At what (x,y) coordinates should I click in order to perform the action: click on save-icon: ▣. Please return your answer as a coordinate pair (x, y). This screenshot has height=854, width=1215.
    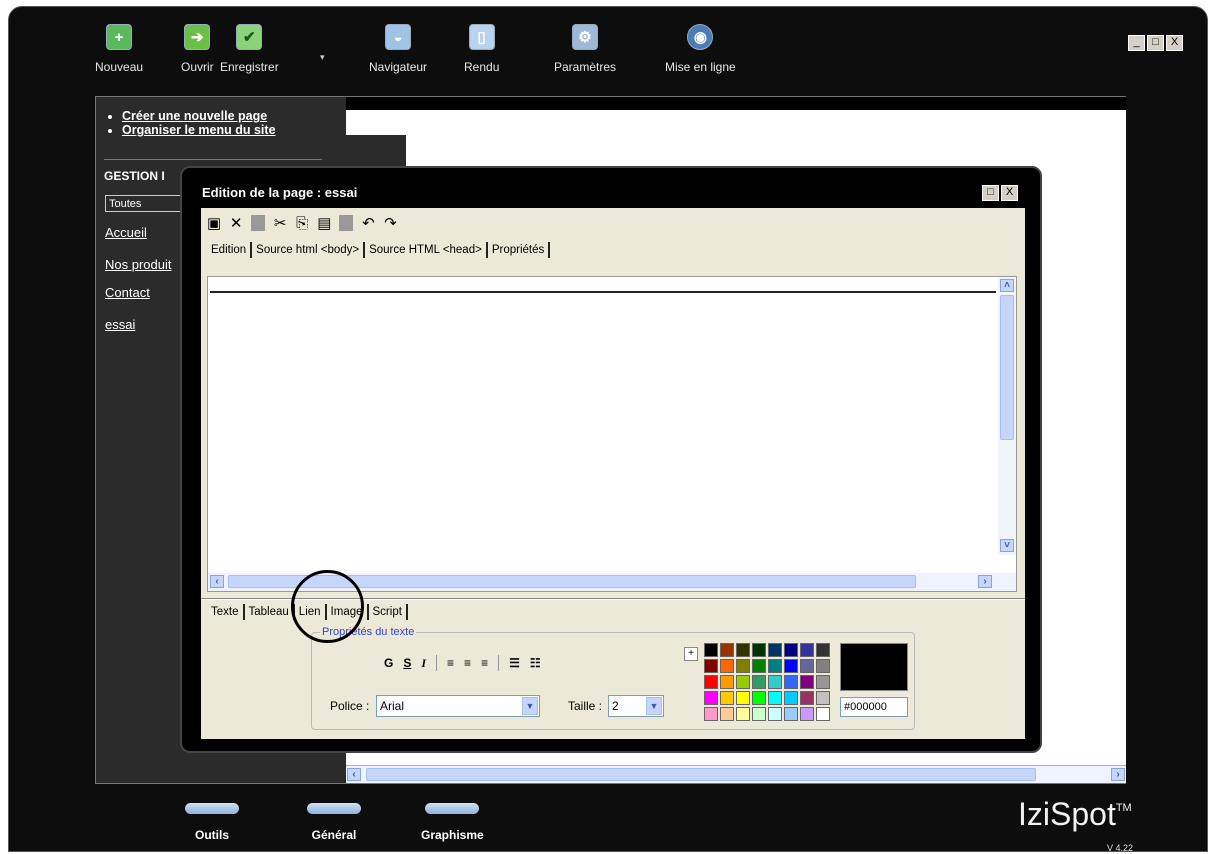
    Looking at the image, I should click on (214, 223).